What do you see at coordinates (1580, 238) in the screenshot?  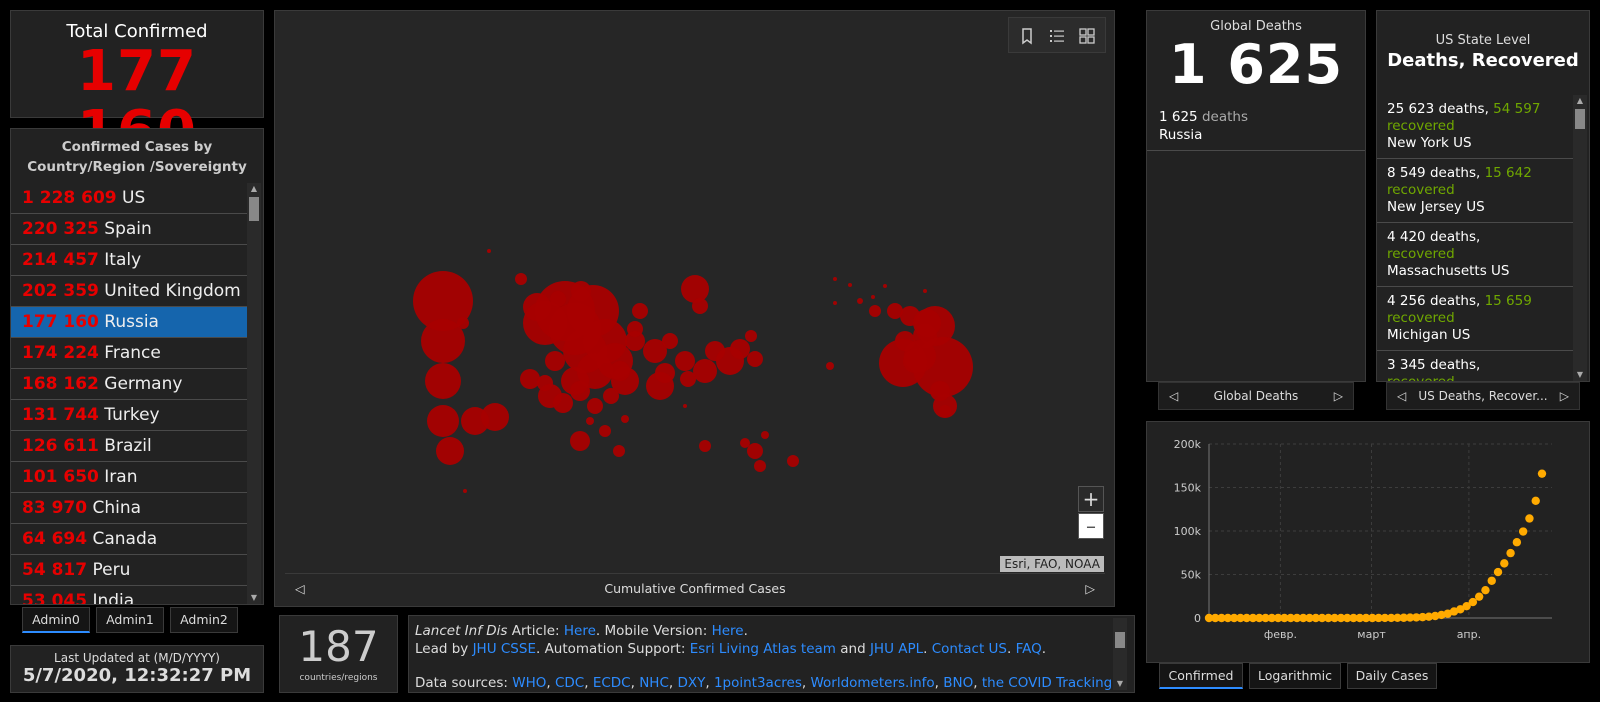 I see `us-state-scrollbar: ▲ ▼` at bounding box center [1580, 238].